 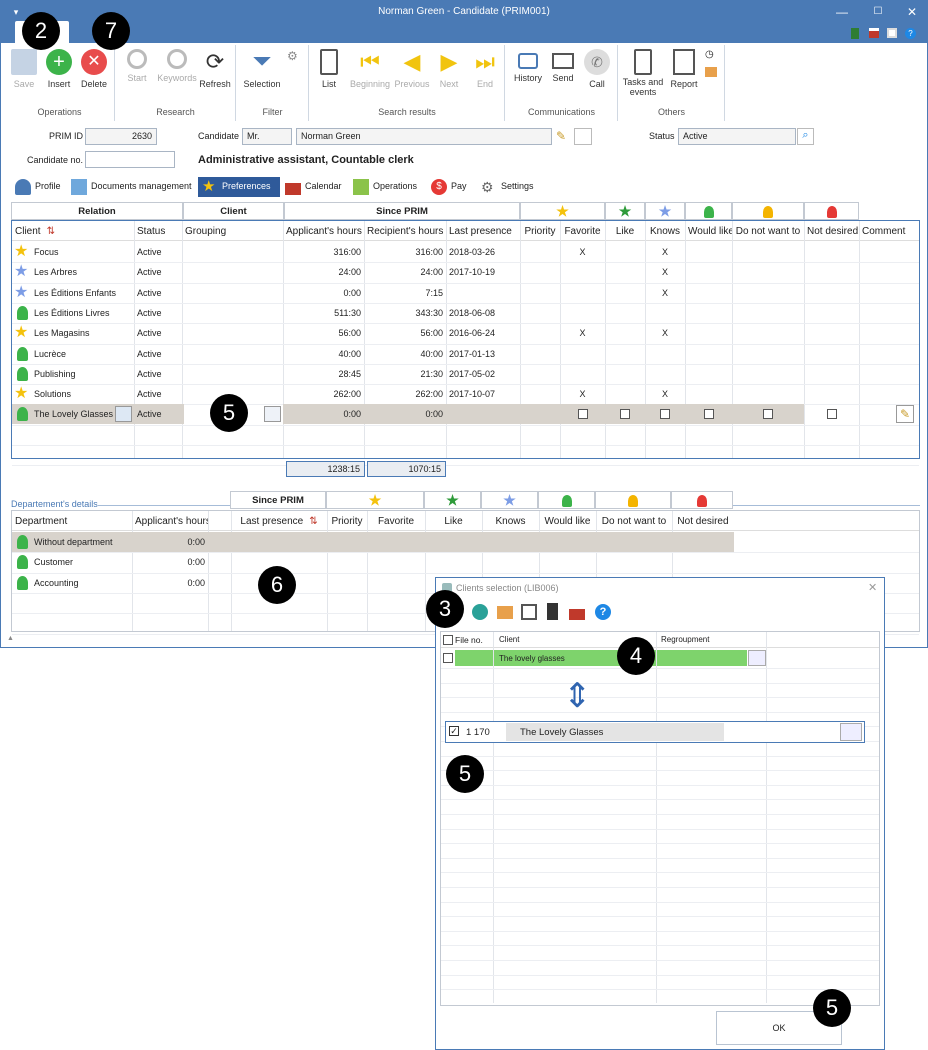 What do you see at coordinates (465, 252) in the screenshot?
I see `table-row: Focus ★ Active 316:00 316:00 2018-03-26 X X` at bounding box center [465, 252].